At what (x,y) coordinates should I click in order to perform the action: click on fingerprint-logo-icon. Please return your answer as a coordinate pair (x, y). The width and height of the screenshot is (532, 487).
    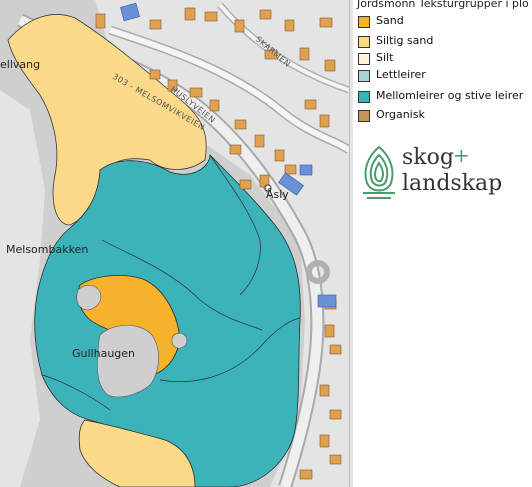
    Looking at the image, I should click on (379, 172).